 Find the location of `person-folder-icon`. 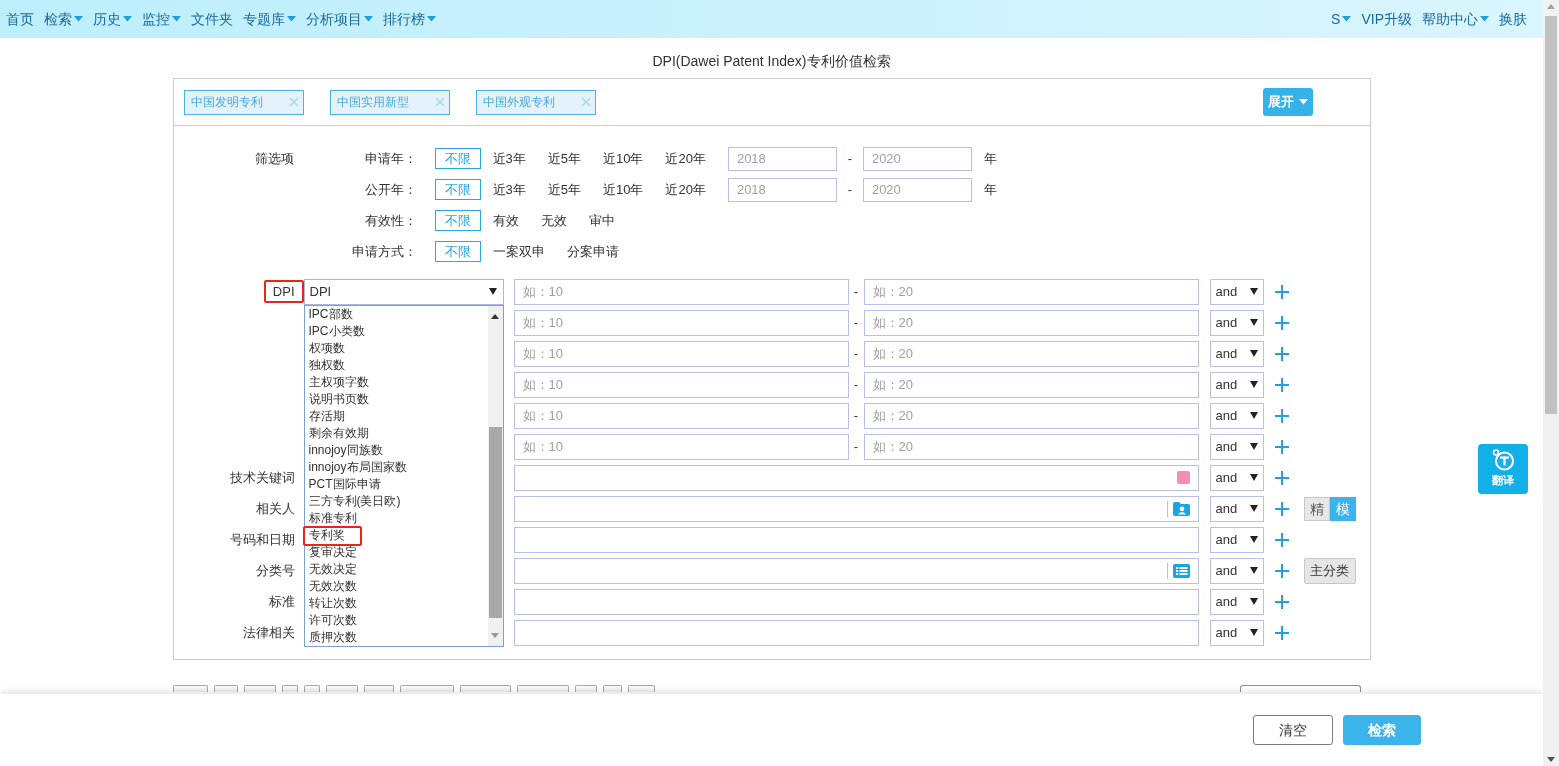

person-folder-icon is located at coordinates (1181, 508).